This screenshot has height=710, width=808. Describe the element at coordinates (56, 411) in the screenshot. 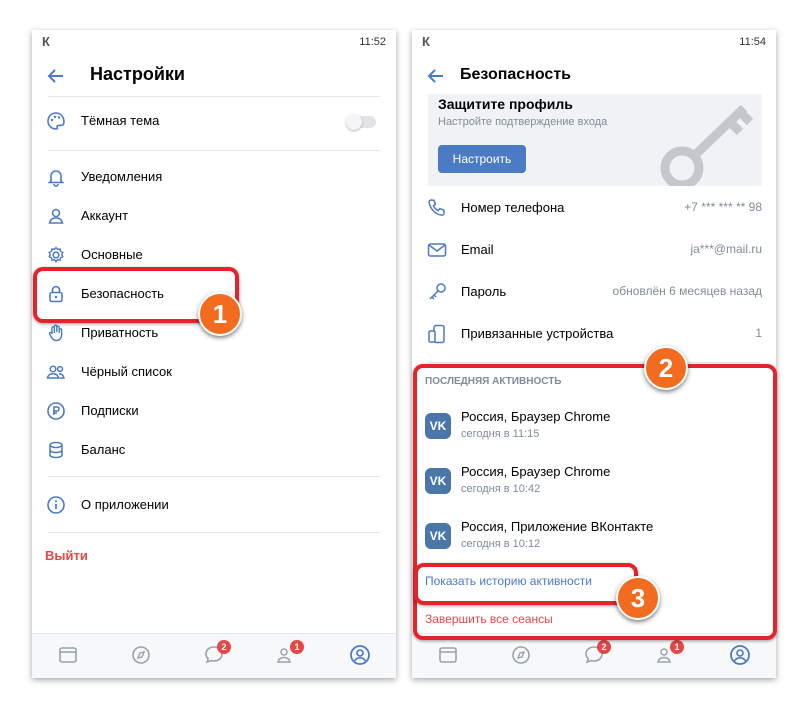

I see `ruble-icon` at that location.